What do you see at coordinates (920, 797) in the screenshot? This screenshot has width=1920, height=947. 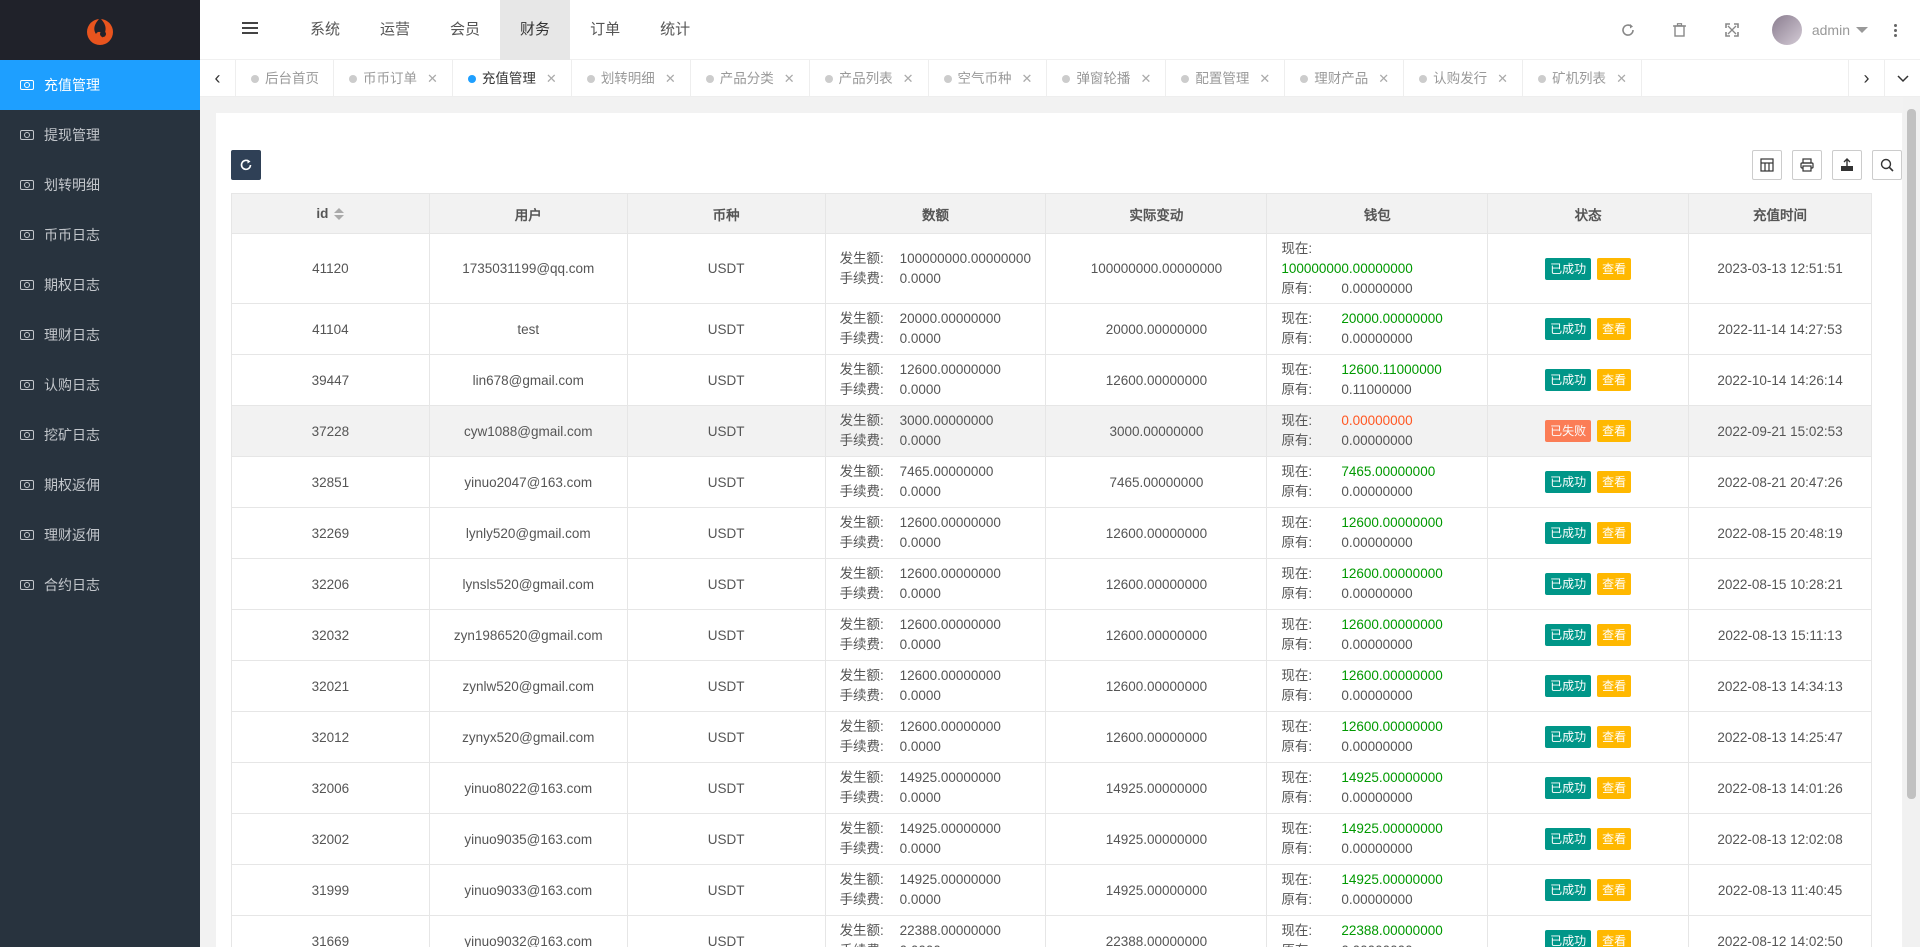 I see `fee-value: 0.0000` at bounding box center [920, 797].